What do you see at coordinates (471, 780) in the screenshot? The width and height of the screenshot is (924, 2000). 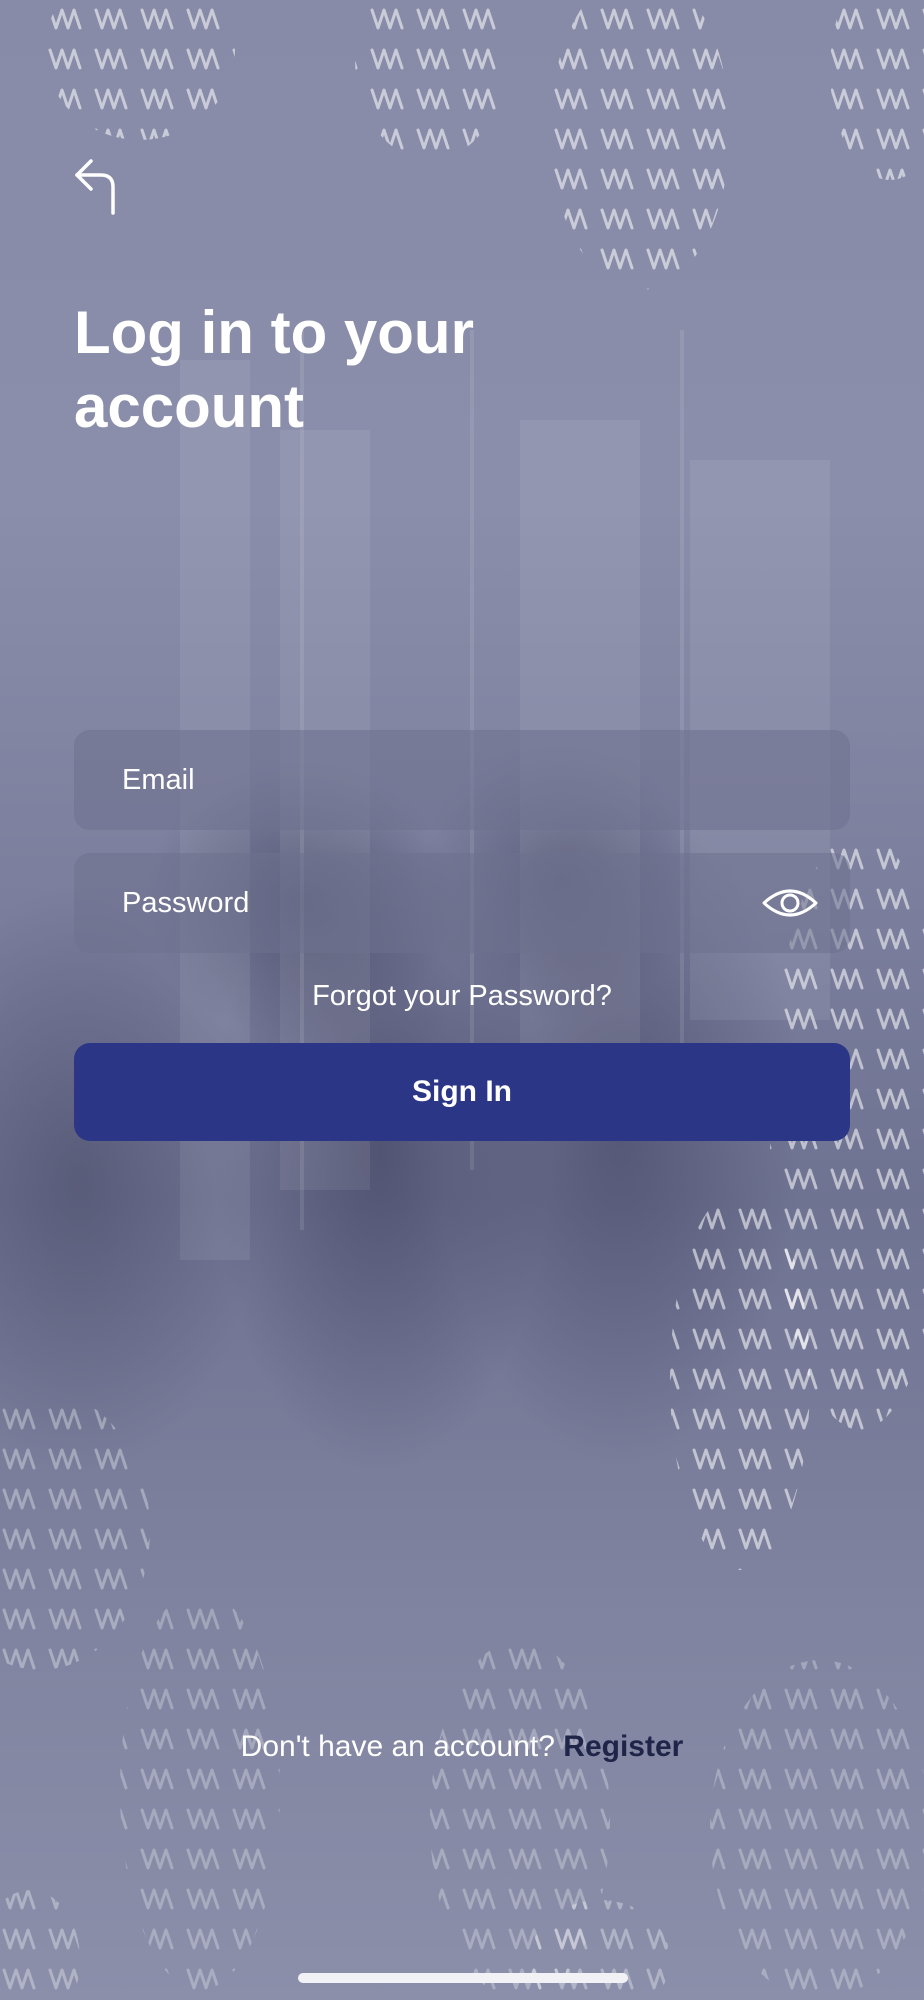 I see `email-field` at bounding box center [471, 780].